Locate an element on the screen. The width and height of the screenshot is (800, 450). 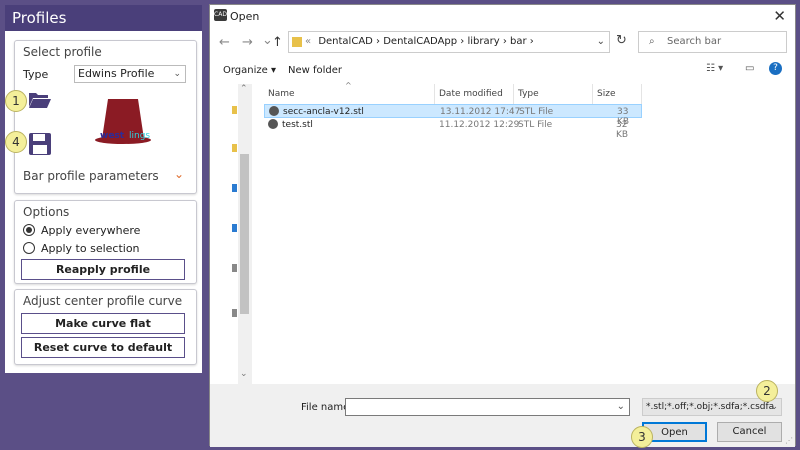
search-input: ⌕ Search bar is located at coordinates (712, 42).